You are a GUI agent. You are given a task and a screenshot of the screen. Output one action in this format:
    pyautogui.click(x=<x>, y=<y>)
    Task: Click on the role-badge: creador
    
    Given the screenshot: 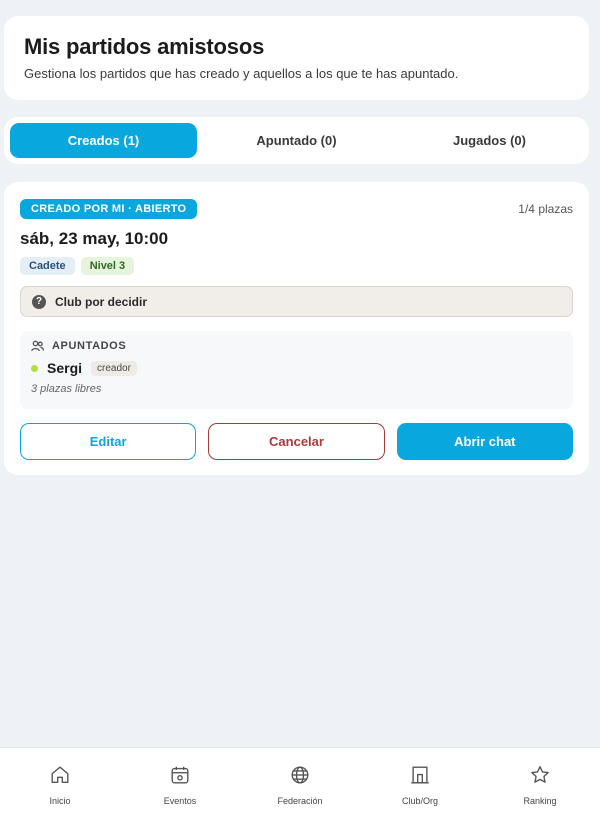 What is the action you would take?
    pyautogui.click(x=114, y=368)
    